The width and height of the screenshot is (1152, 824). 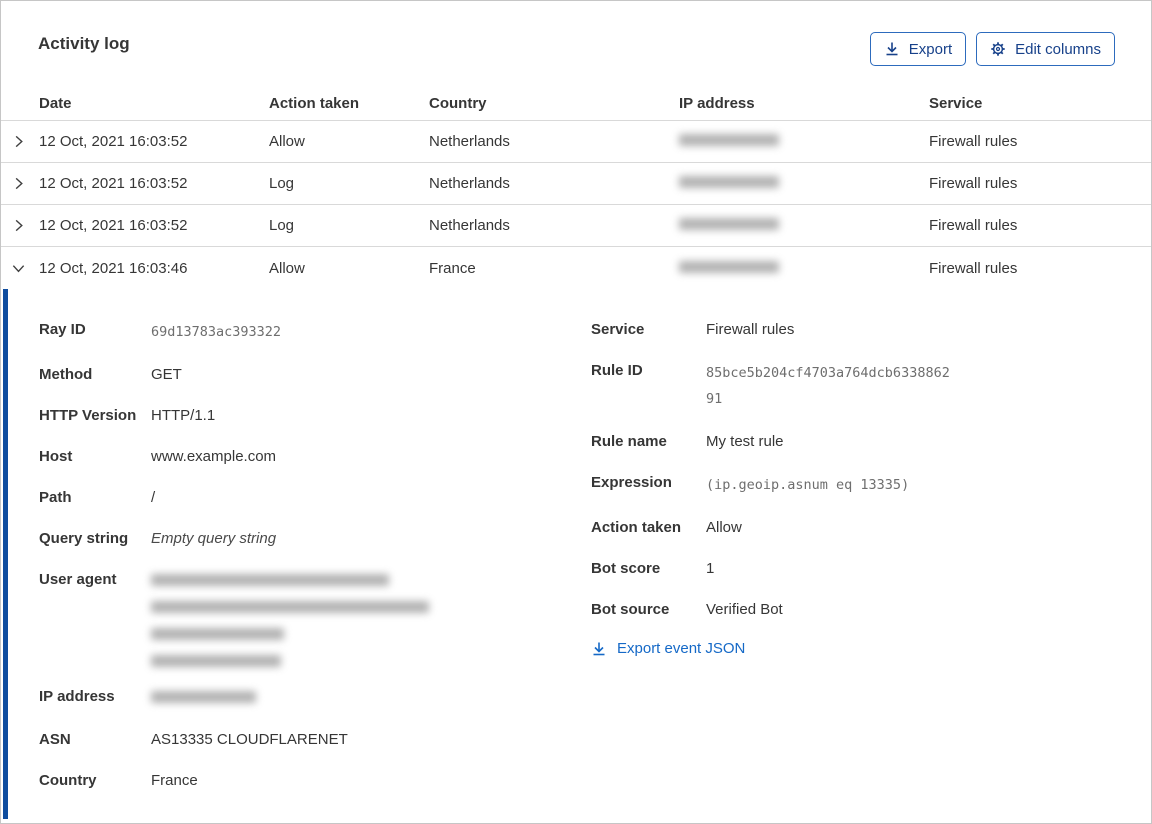 I want to click on export-event-json-link: Export event JSON, so click(x=831, y=648).